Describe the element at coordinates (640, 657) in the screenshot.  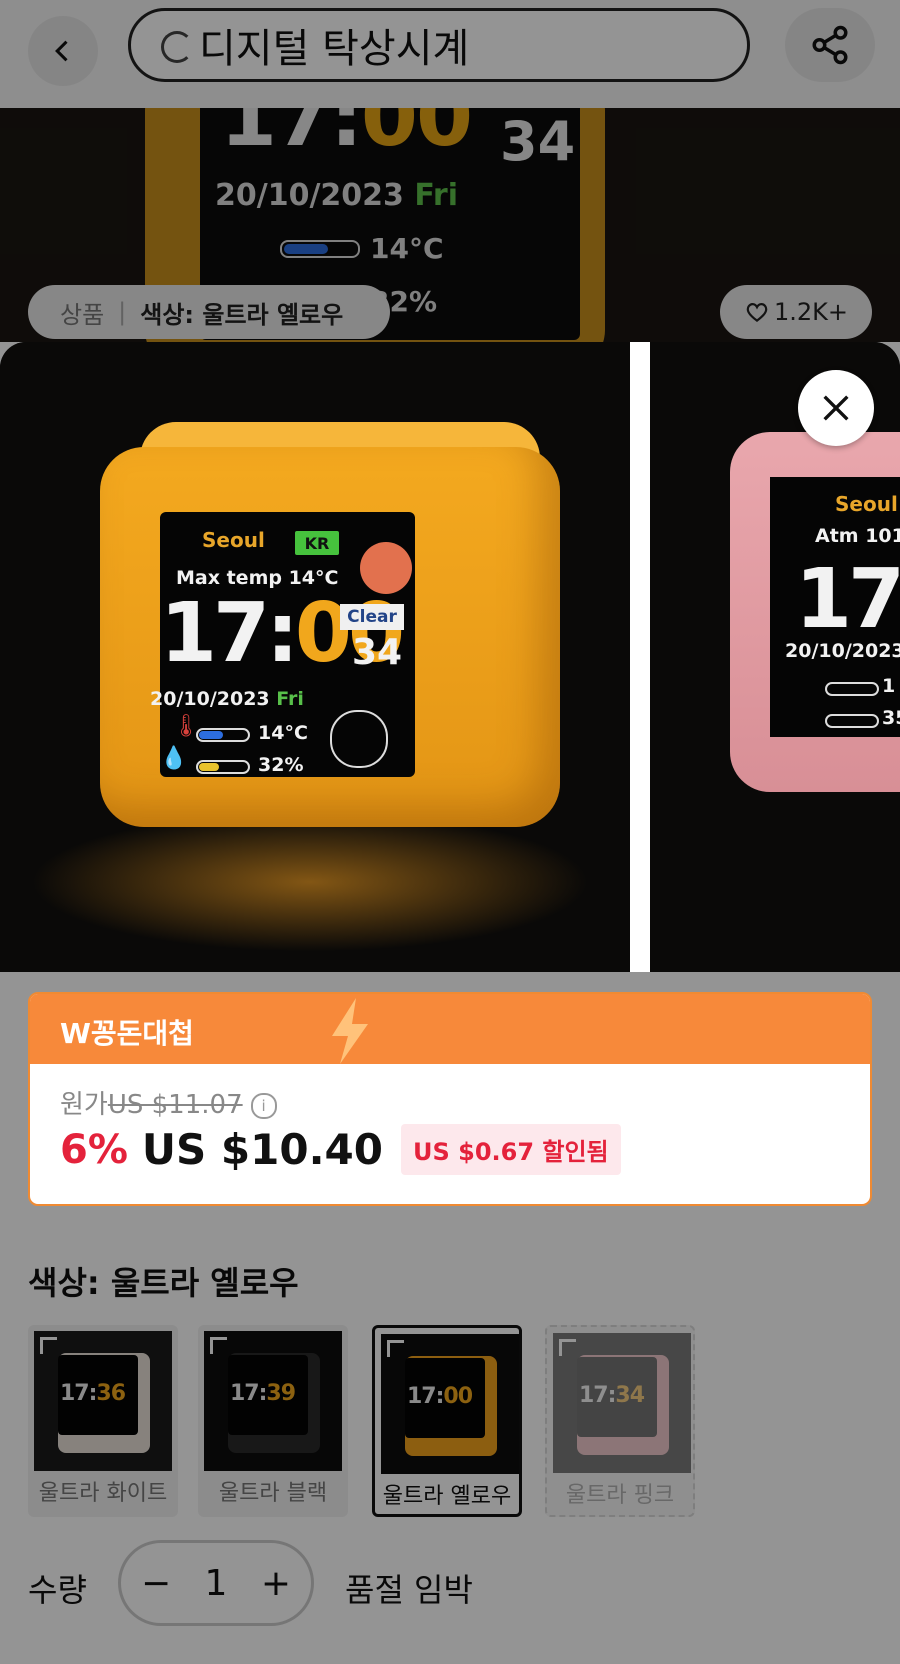
I see `slide-divider` at that location.